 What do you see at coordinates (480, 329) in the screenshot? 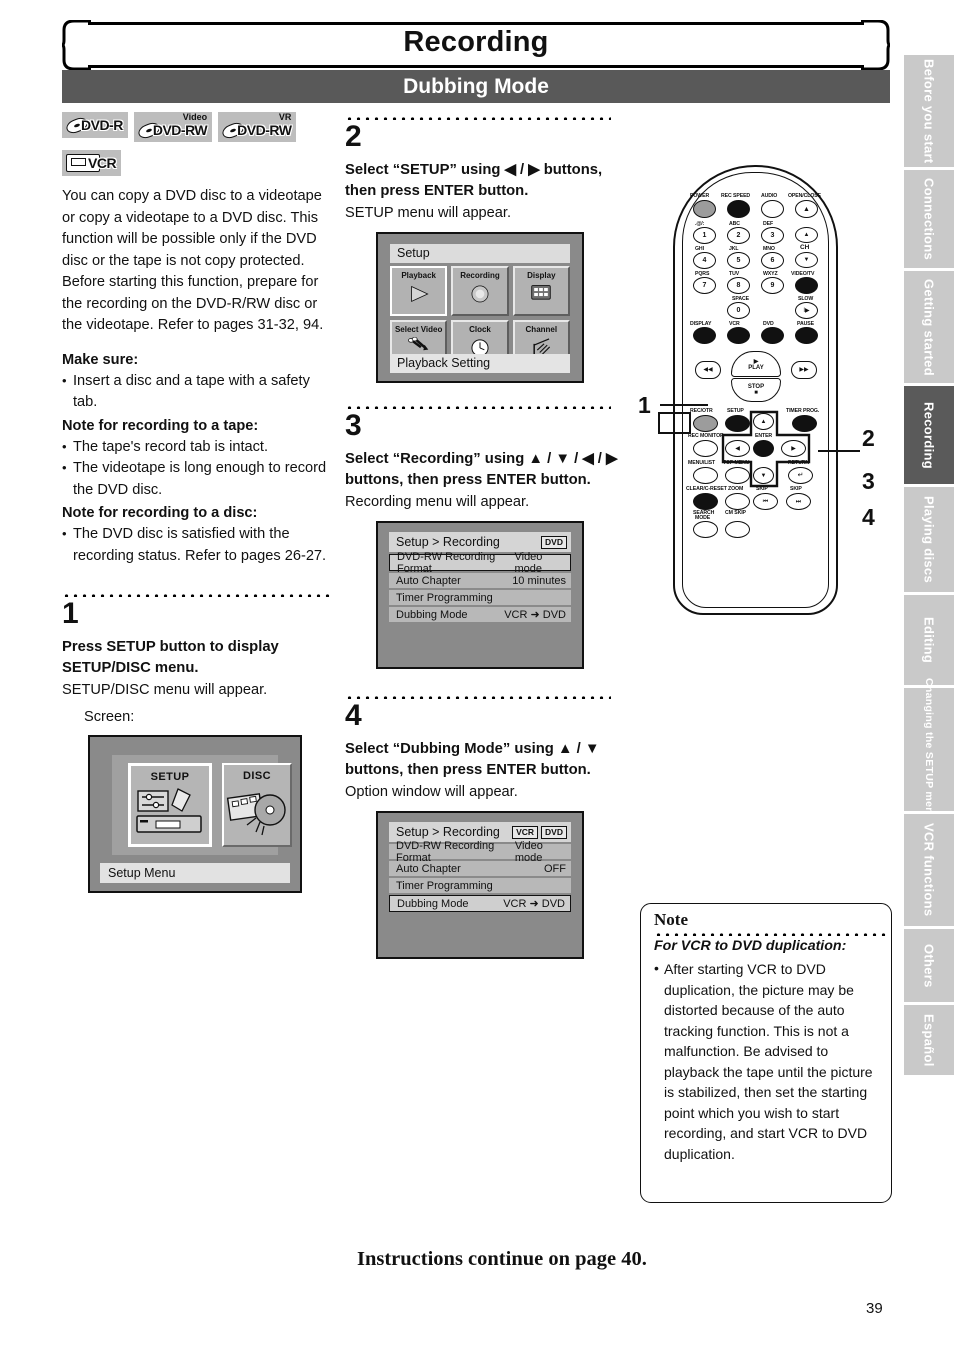
I see `setup-menu-cell-label: Clock` at bounding box center [480, 329].